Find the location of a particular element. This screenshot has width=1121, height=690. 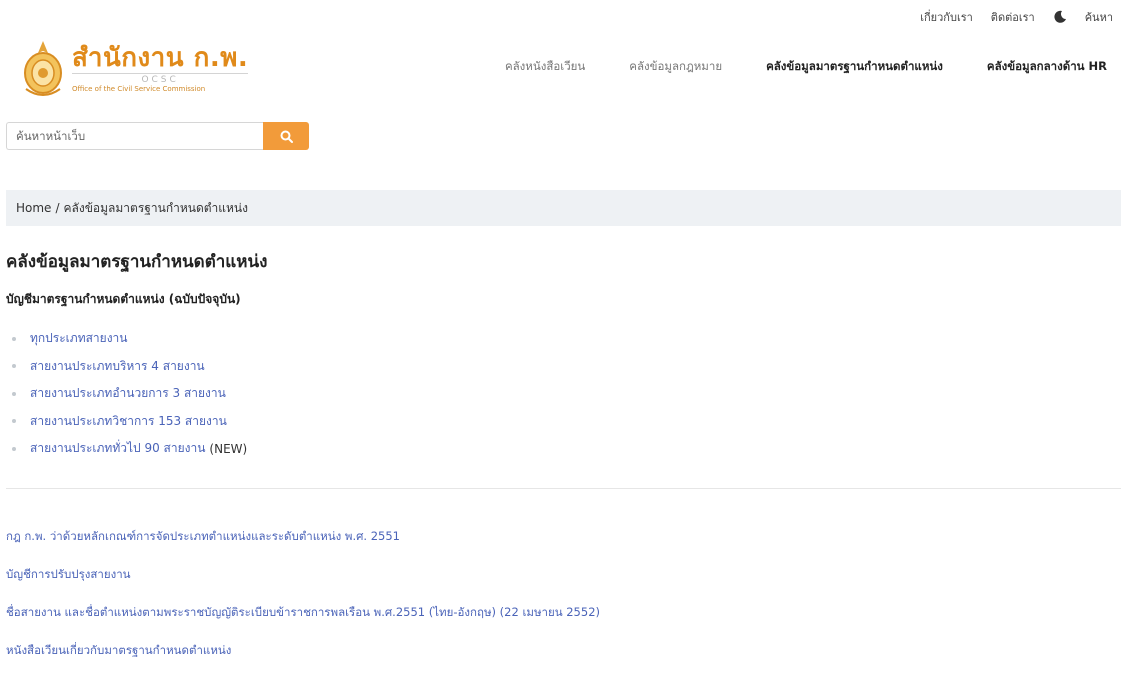

search-icon is located at coordinates (286, 136).